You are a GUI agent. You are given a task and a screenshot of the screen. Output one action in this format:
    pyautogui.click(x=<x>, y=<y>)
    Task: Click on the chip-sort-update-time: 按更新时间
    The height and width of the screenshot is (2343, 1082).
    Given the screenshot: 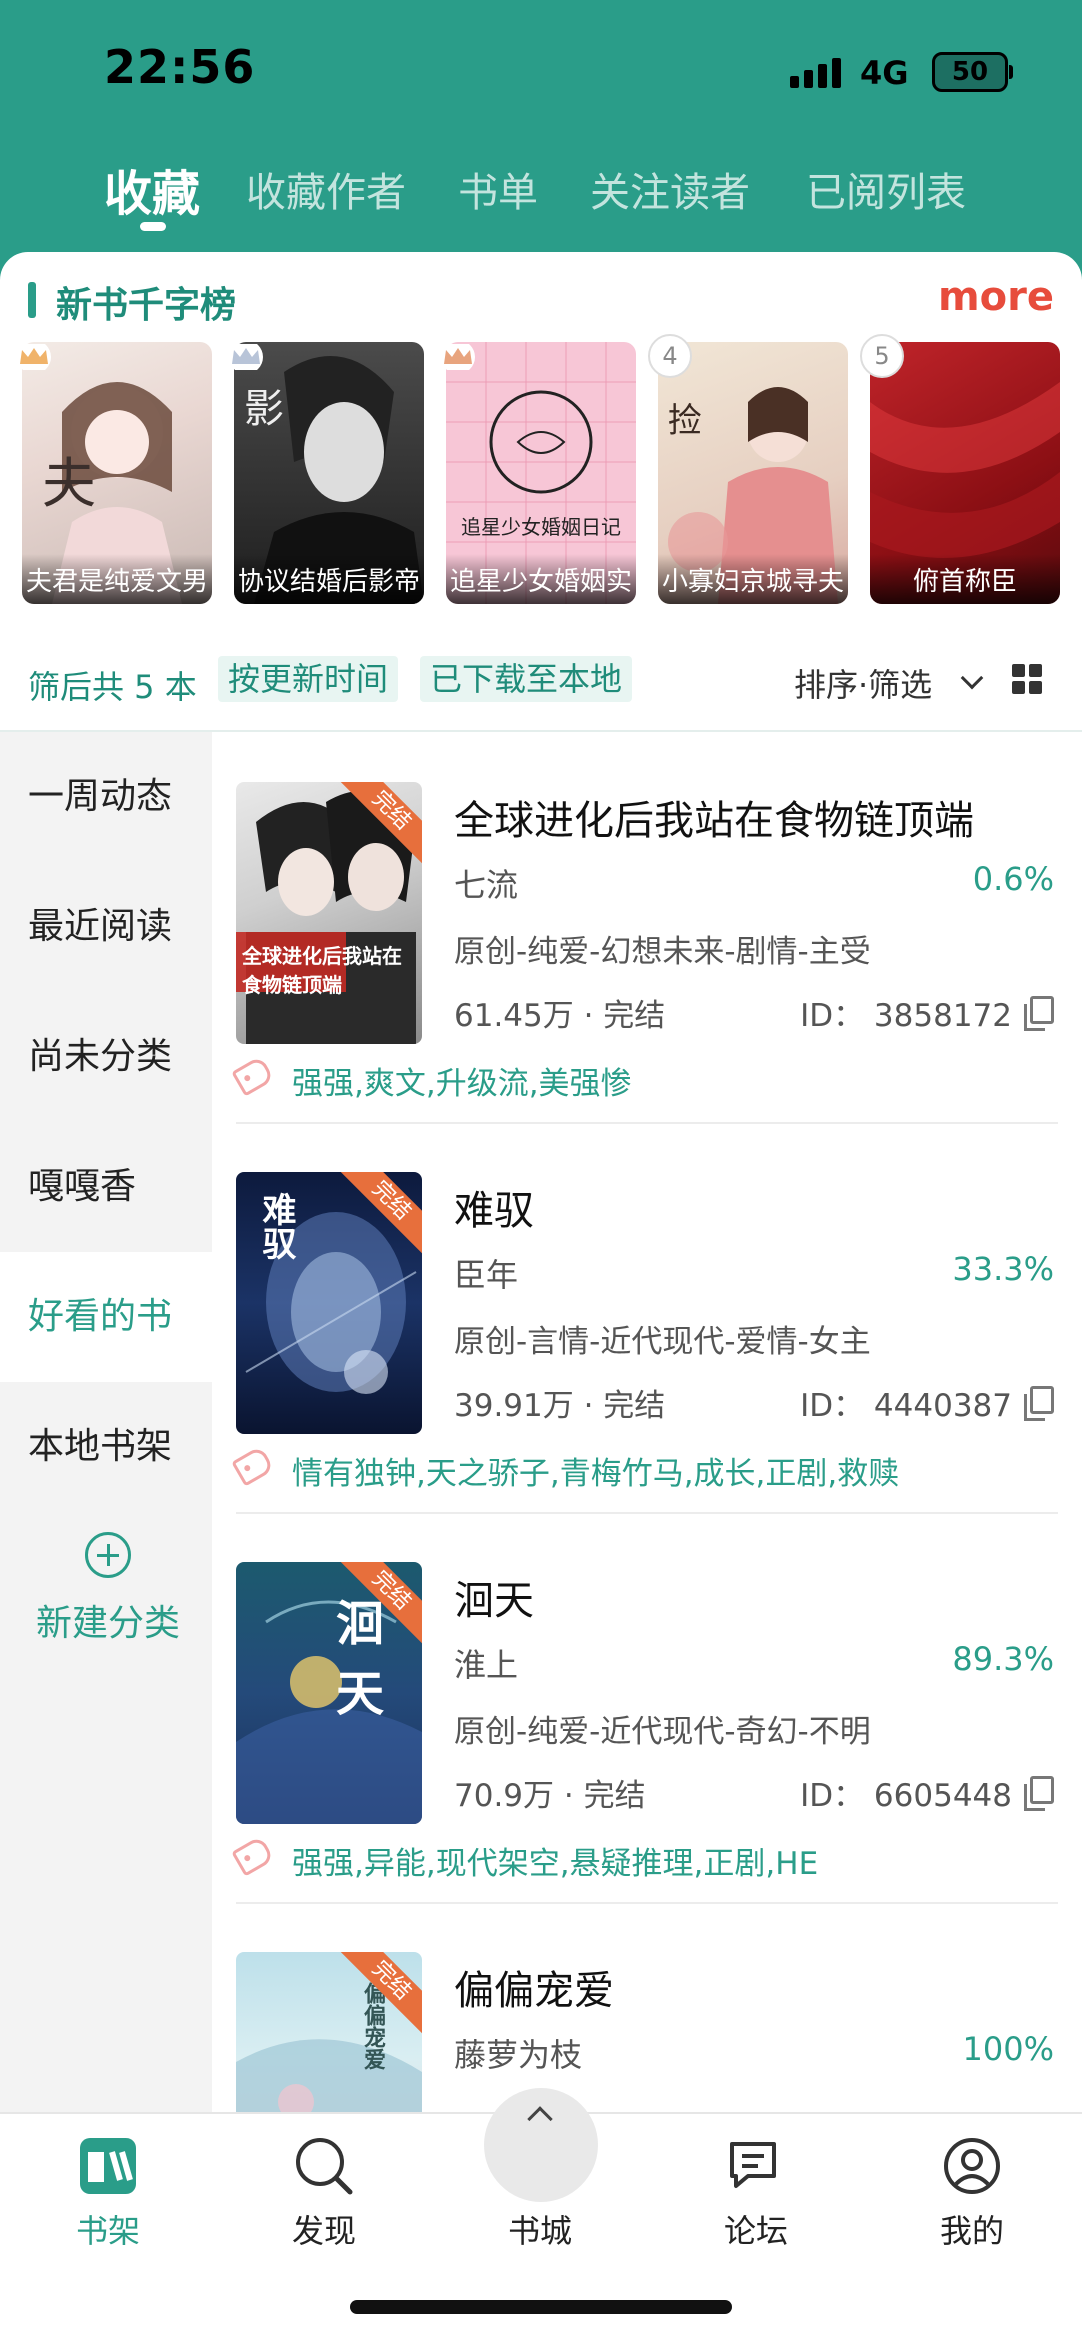 What is the action you would take?
    pyautogui.click(x=308, y=679)
    